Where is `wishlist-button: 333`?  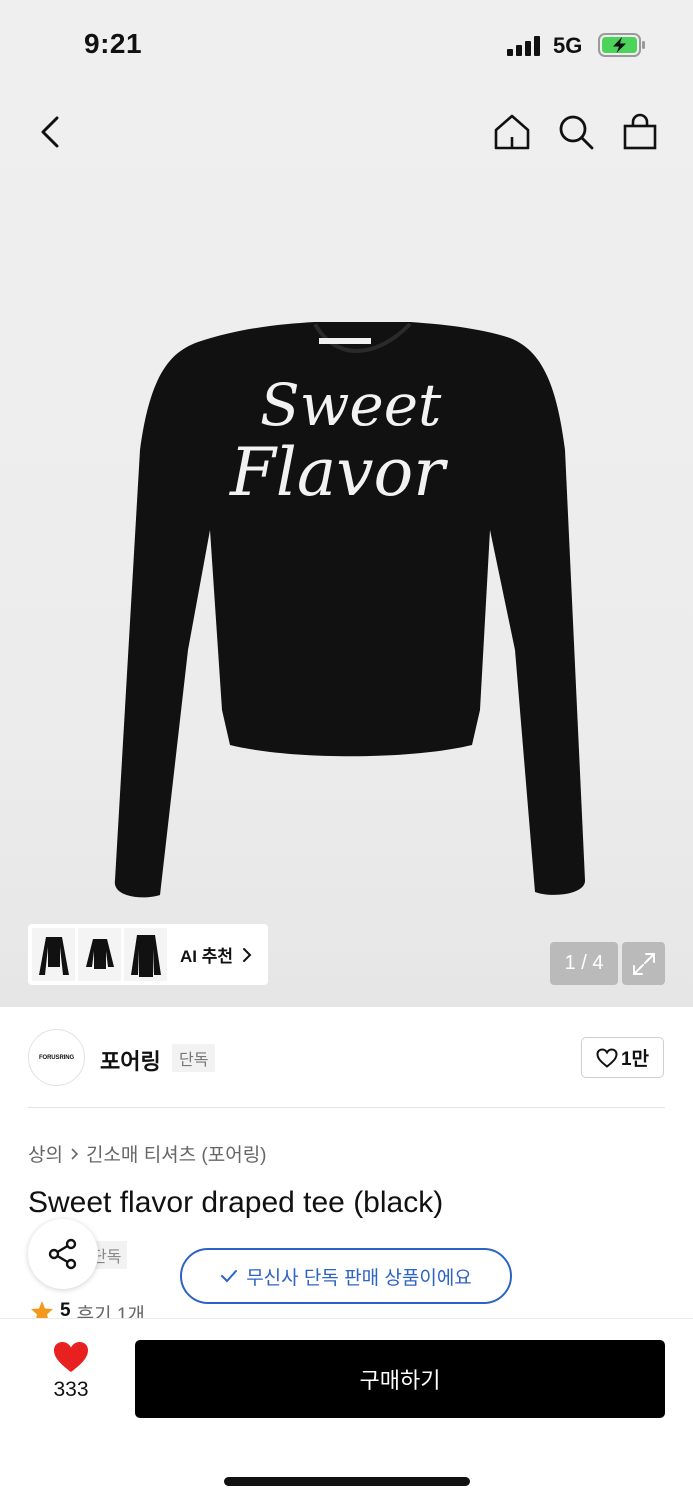
wishlist-button: 333 is located at coordinates (71, 1379).